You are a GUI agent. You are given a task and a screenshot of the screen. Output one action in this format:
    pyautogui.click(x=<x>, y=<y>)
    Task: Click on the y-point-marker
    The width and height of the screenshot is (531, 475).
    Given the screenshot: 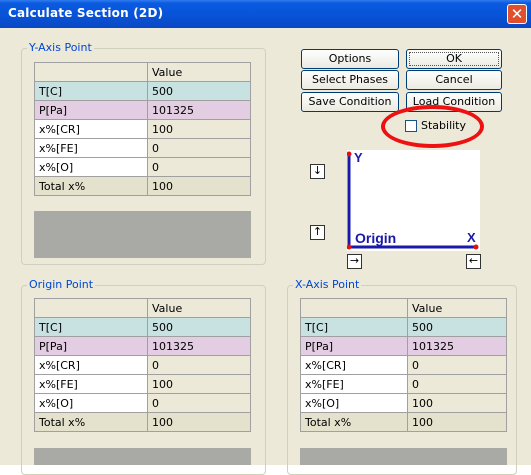 What is the action you would take?
    pyautogui.click(x=349, y=154)
    